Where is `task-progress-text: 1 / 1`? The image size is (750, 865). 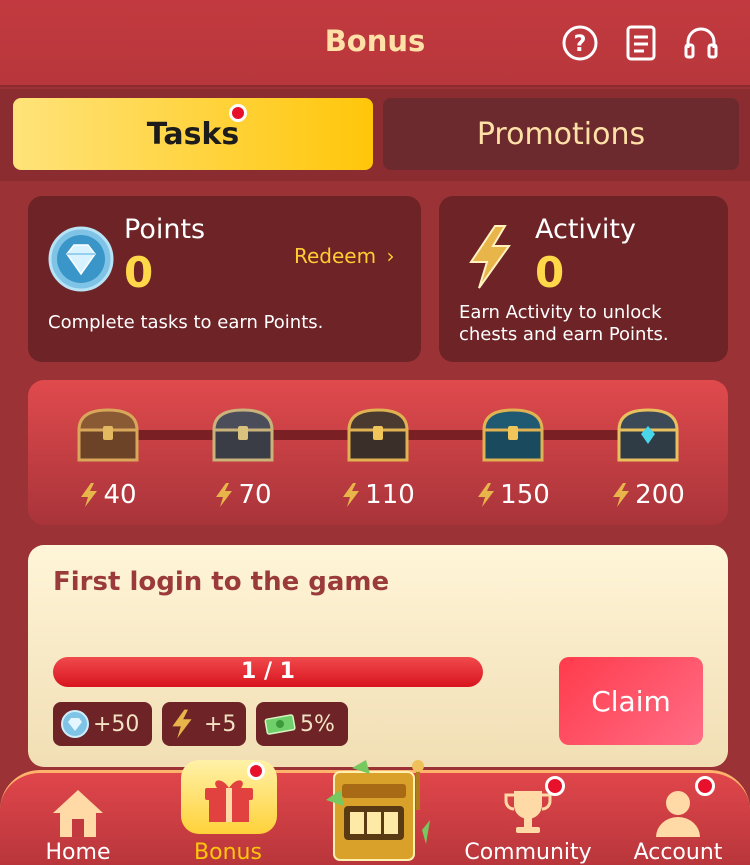 task-progress-text: 1 / 1 is located at coordinates (268, 671).